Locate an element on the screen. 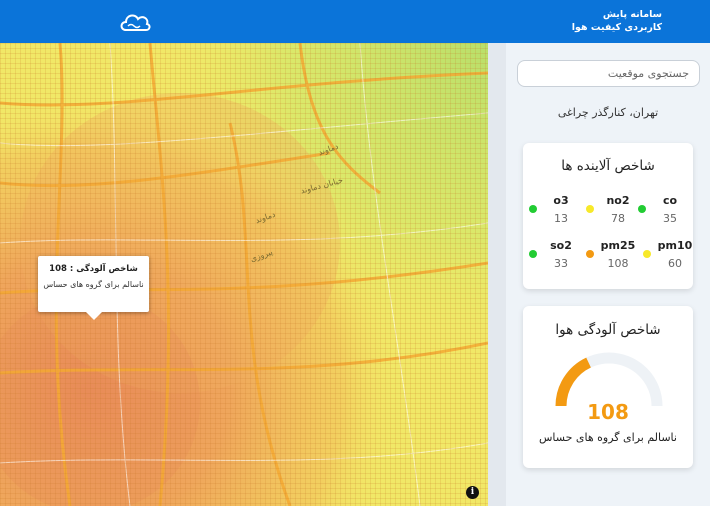  pollutant-name: pm25 is located at coordinates (618, 245).